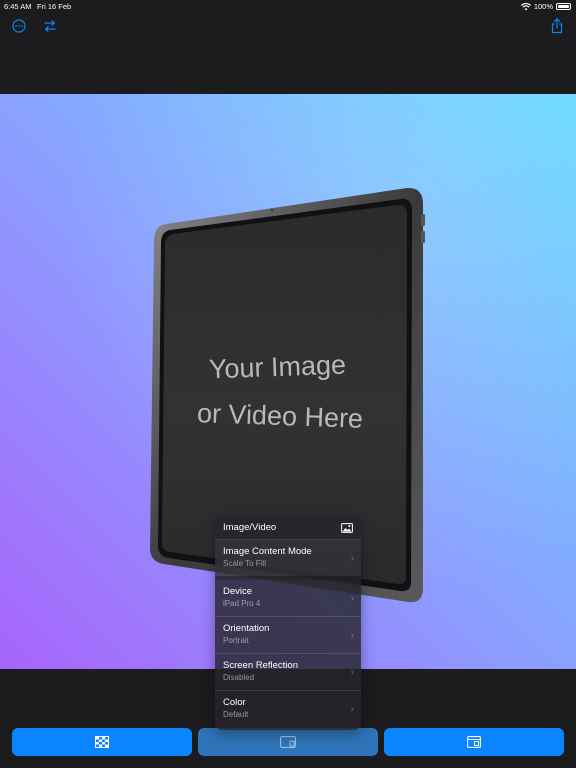  What do you see at coordinates (236, 640) in the screenshot?
I see `menu-item-subtitle: Portrait` at bounding box center [236, 640].